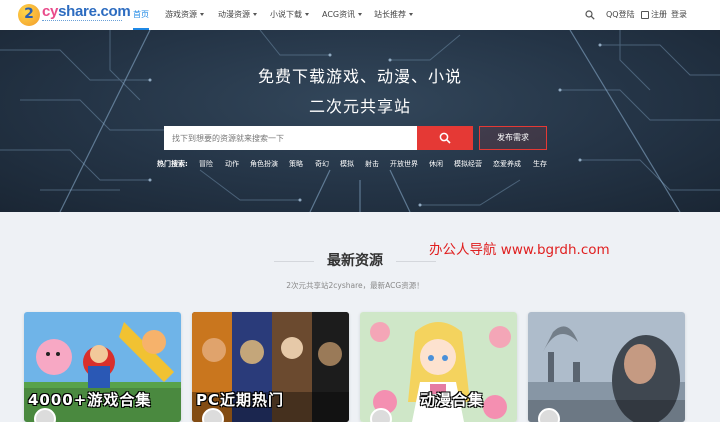 The width and height of the screenshot is (720, 422). What do you see at coordinates (342, 15) in the screenshot?
I see `nav-item-acg-news: ACG资讯` at bounding box center [342, 15].